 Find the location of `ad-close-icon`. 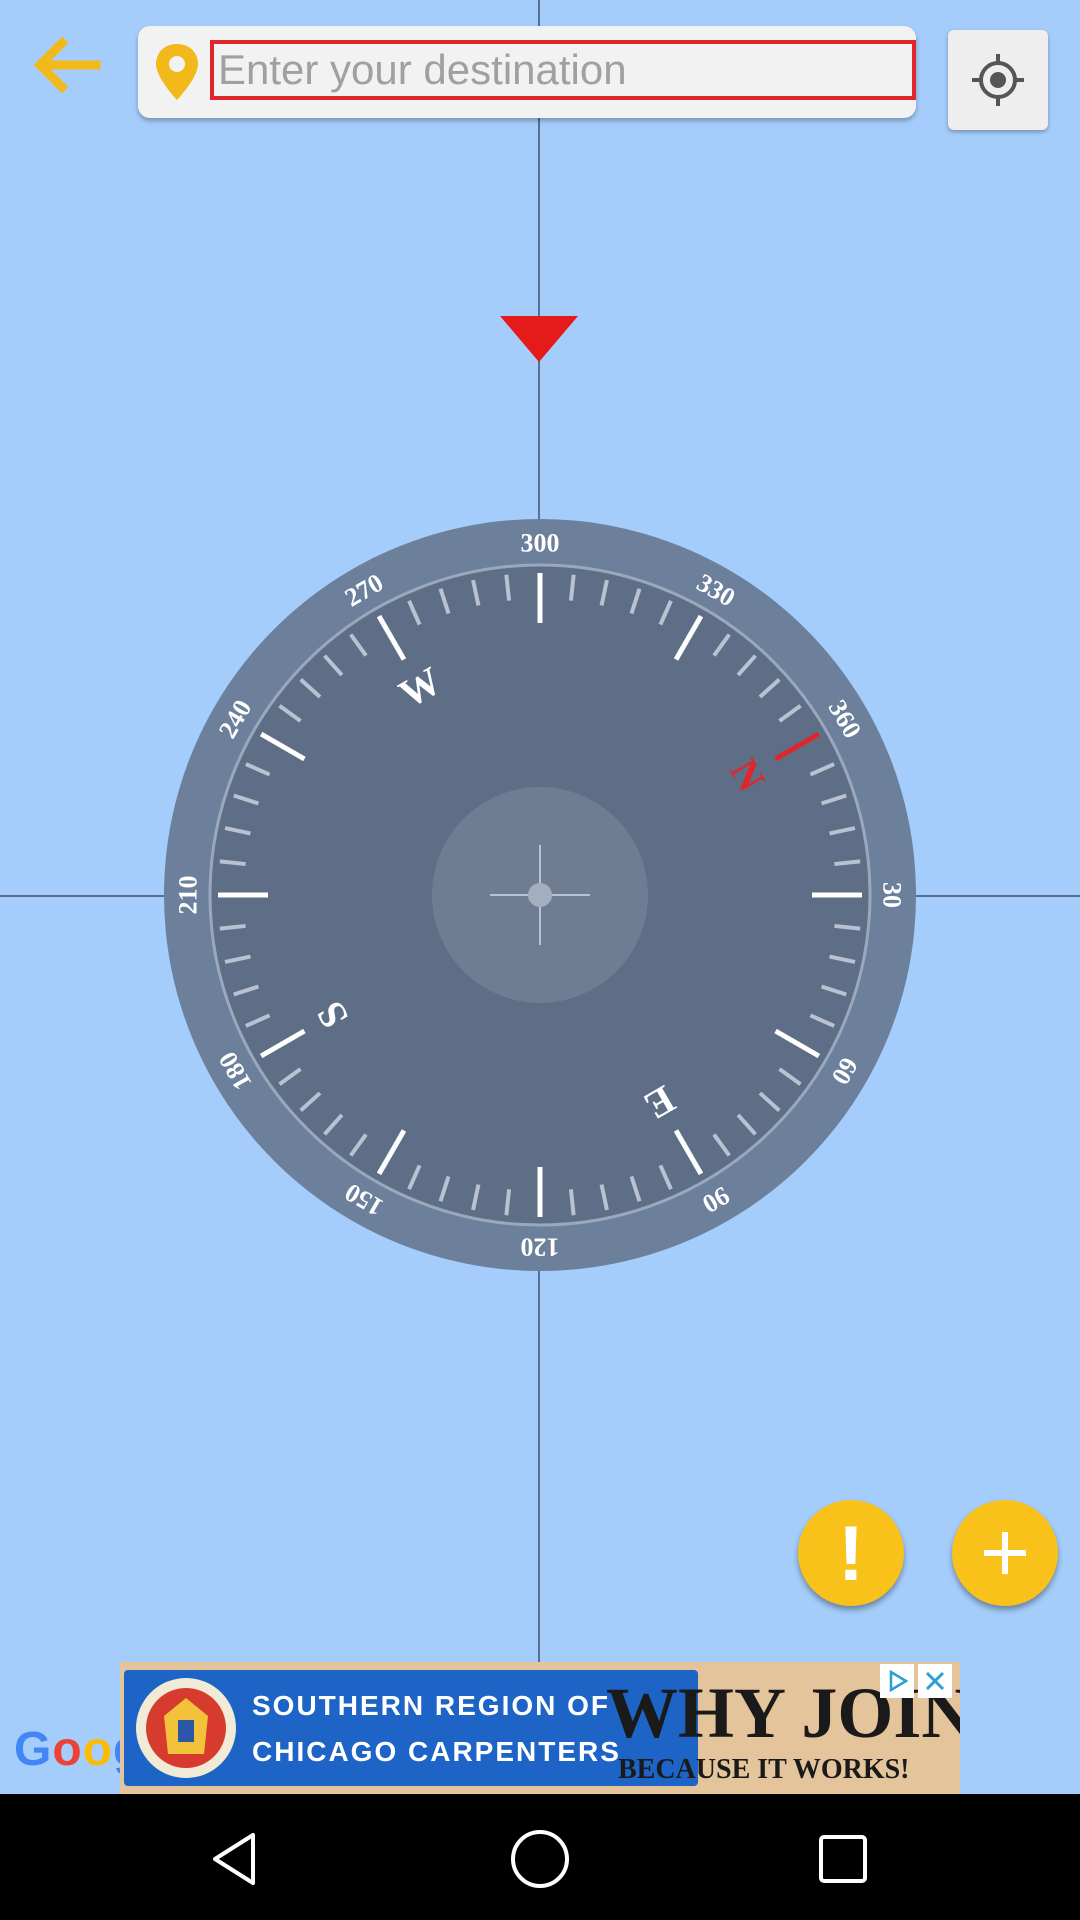

ad-close-icon is located at coordinates (935, 1681).